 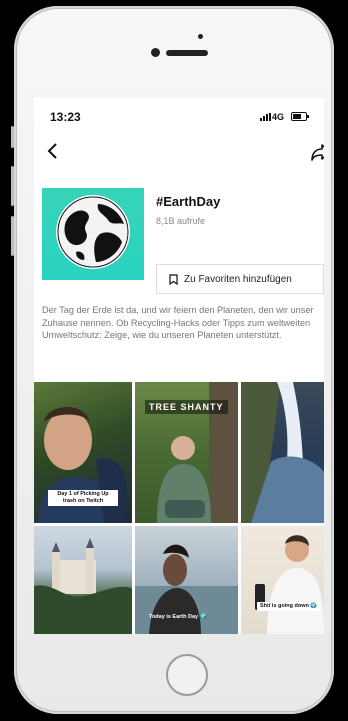 I want to click on share-icon, so click(x=317, y=152).